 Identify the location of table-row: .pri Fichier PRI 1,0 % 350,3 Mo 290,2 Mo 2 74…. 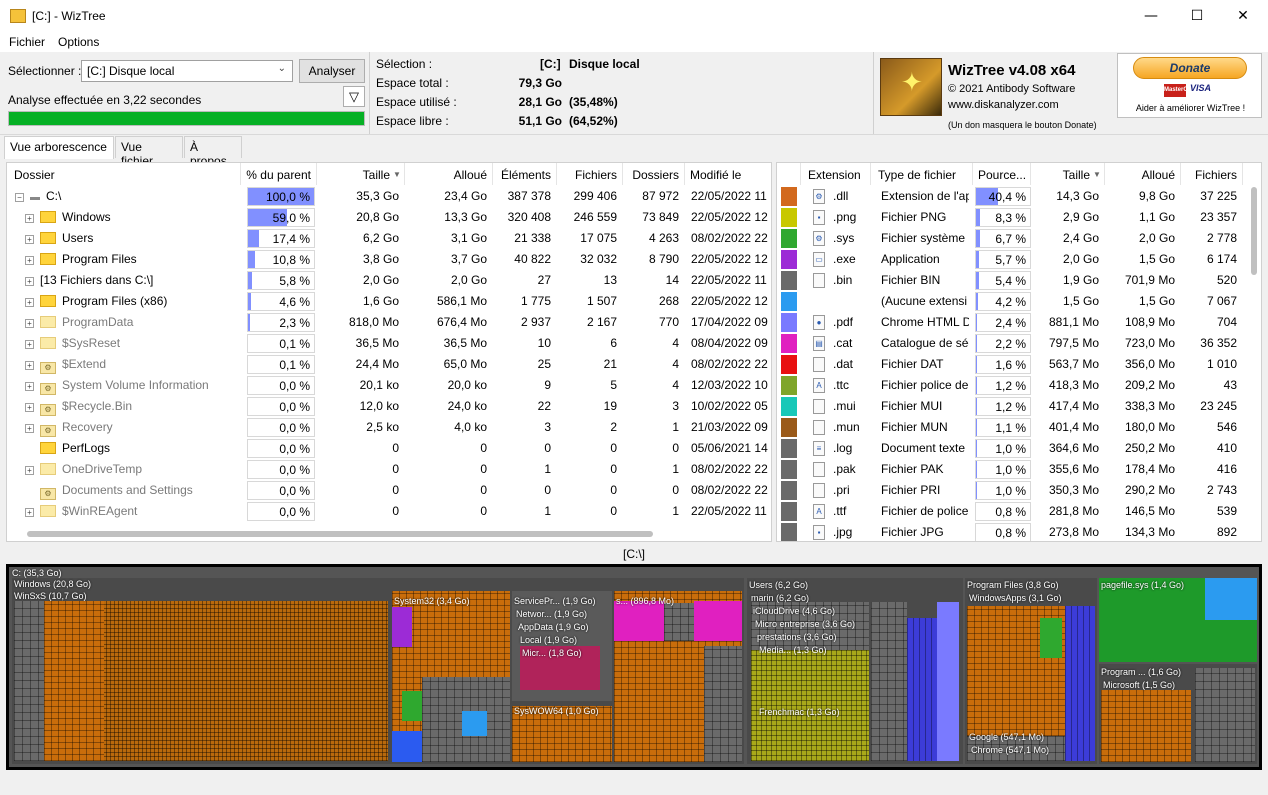
(1019, 490).